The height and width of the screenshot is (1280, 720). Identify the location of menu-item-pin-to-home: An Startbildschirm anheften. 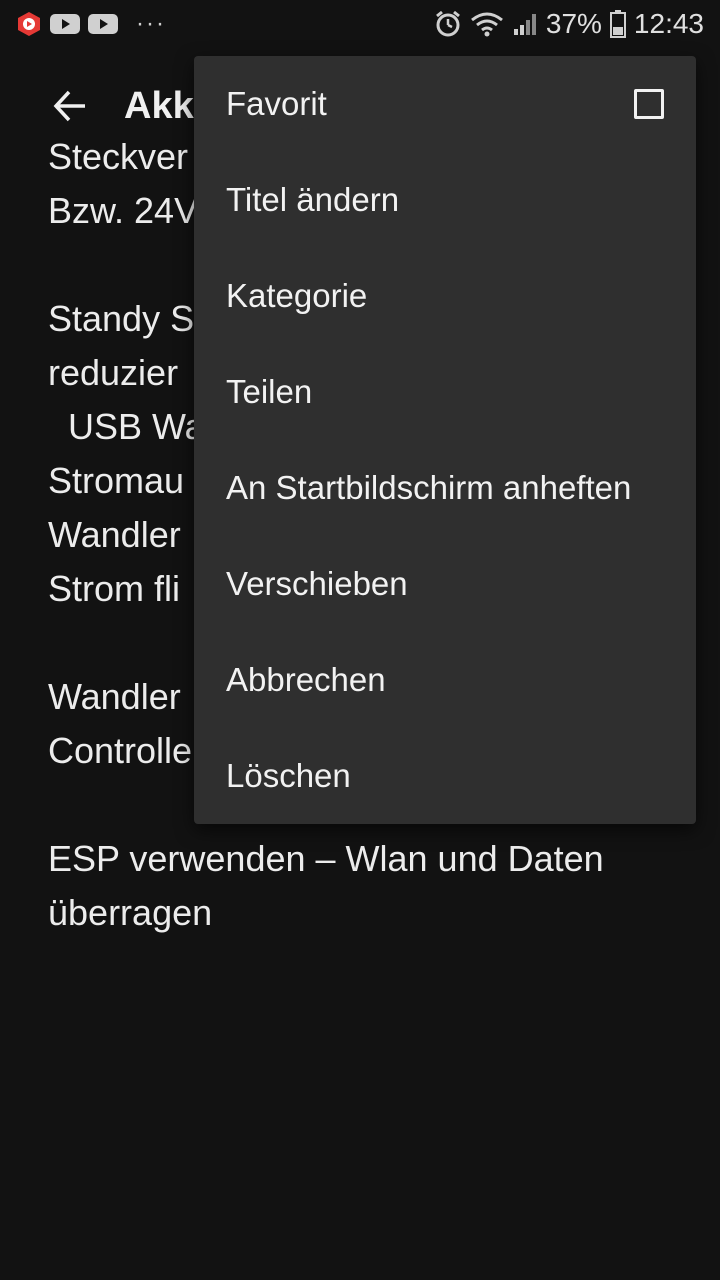
(445, 488).